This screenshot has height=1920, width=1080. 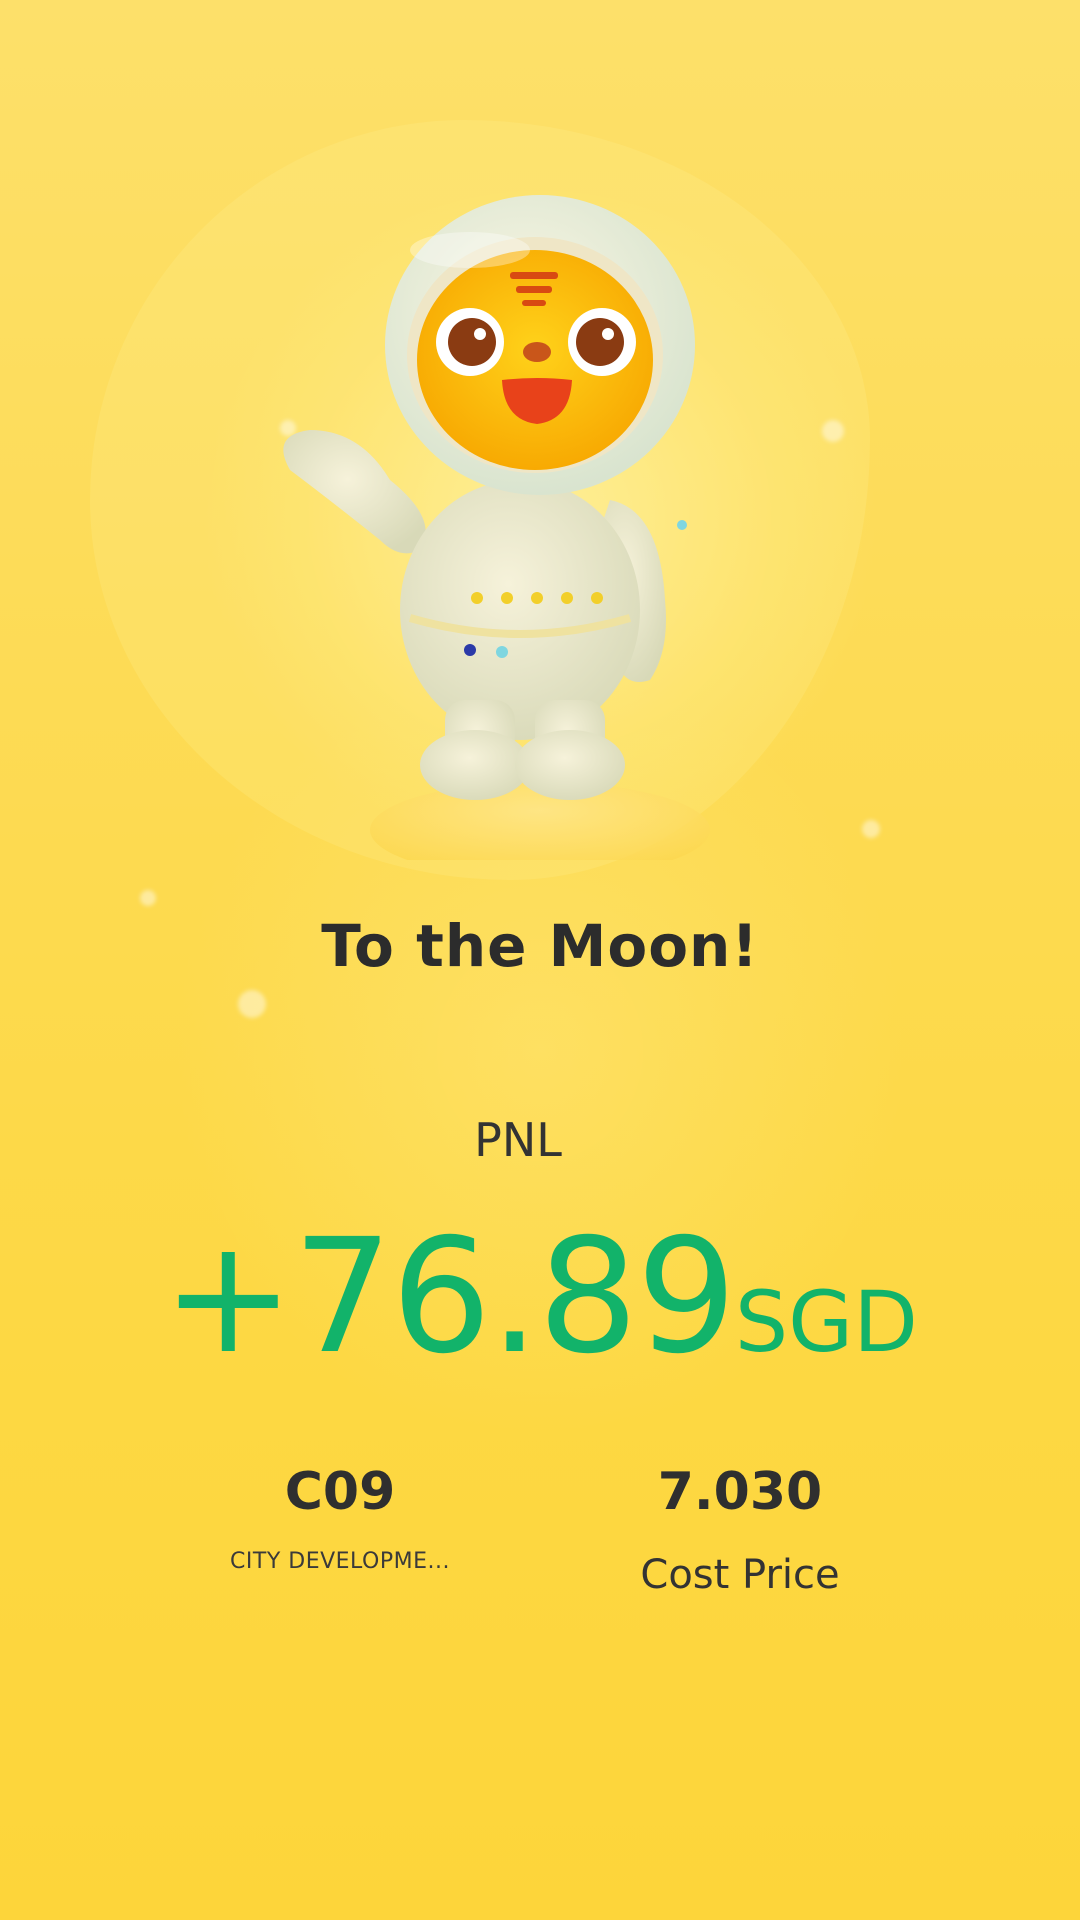 What do you see at coordinates (340, 1492) in the screenshot?
I see `stock-symbol: C09` at bounding box center [340, 1492].